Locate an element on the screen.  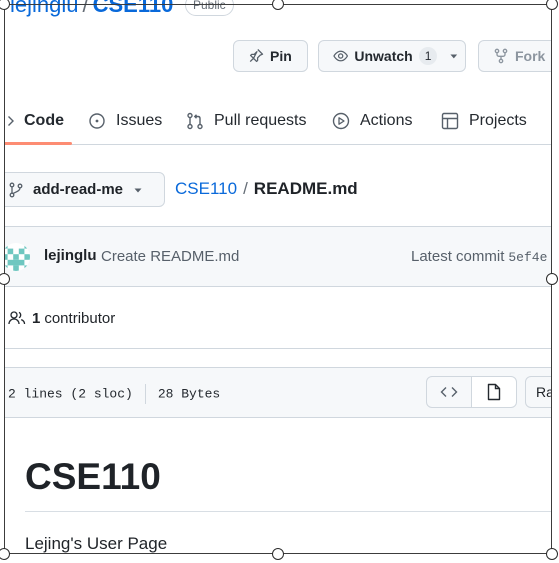
latest-commit-label: Latest commit is located at coordinates (458, 256).